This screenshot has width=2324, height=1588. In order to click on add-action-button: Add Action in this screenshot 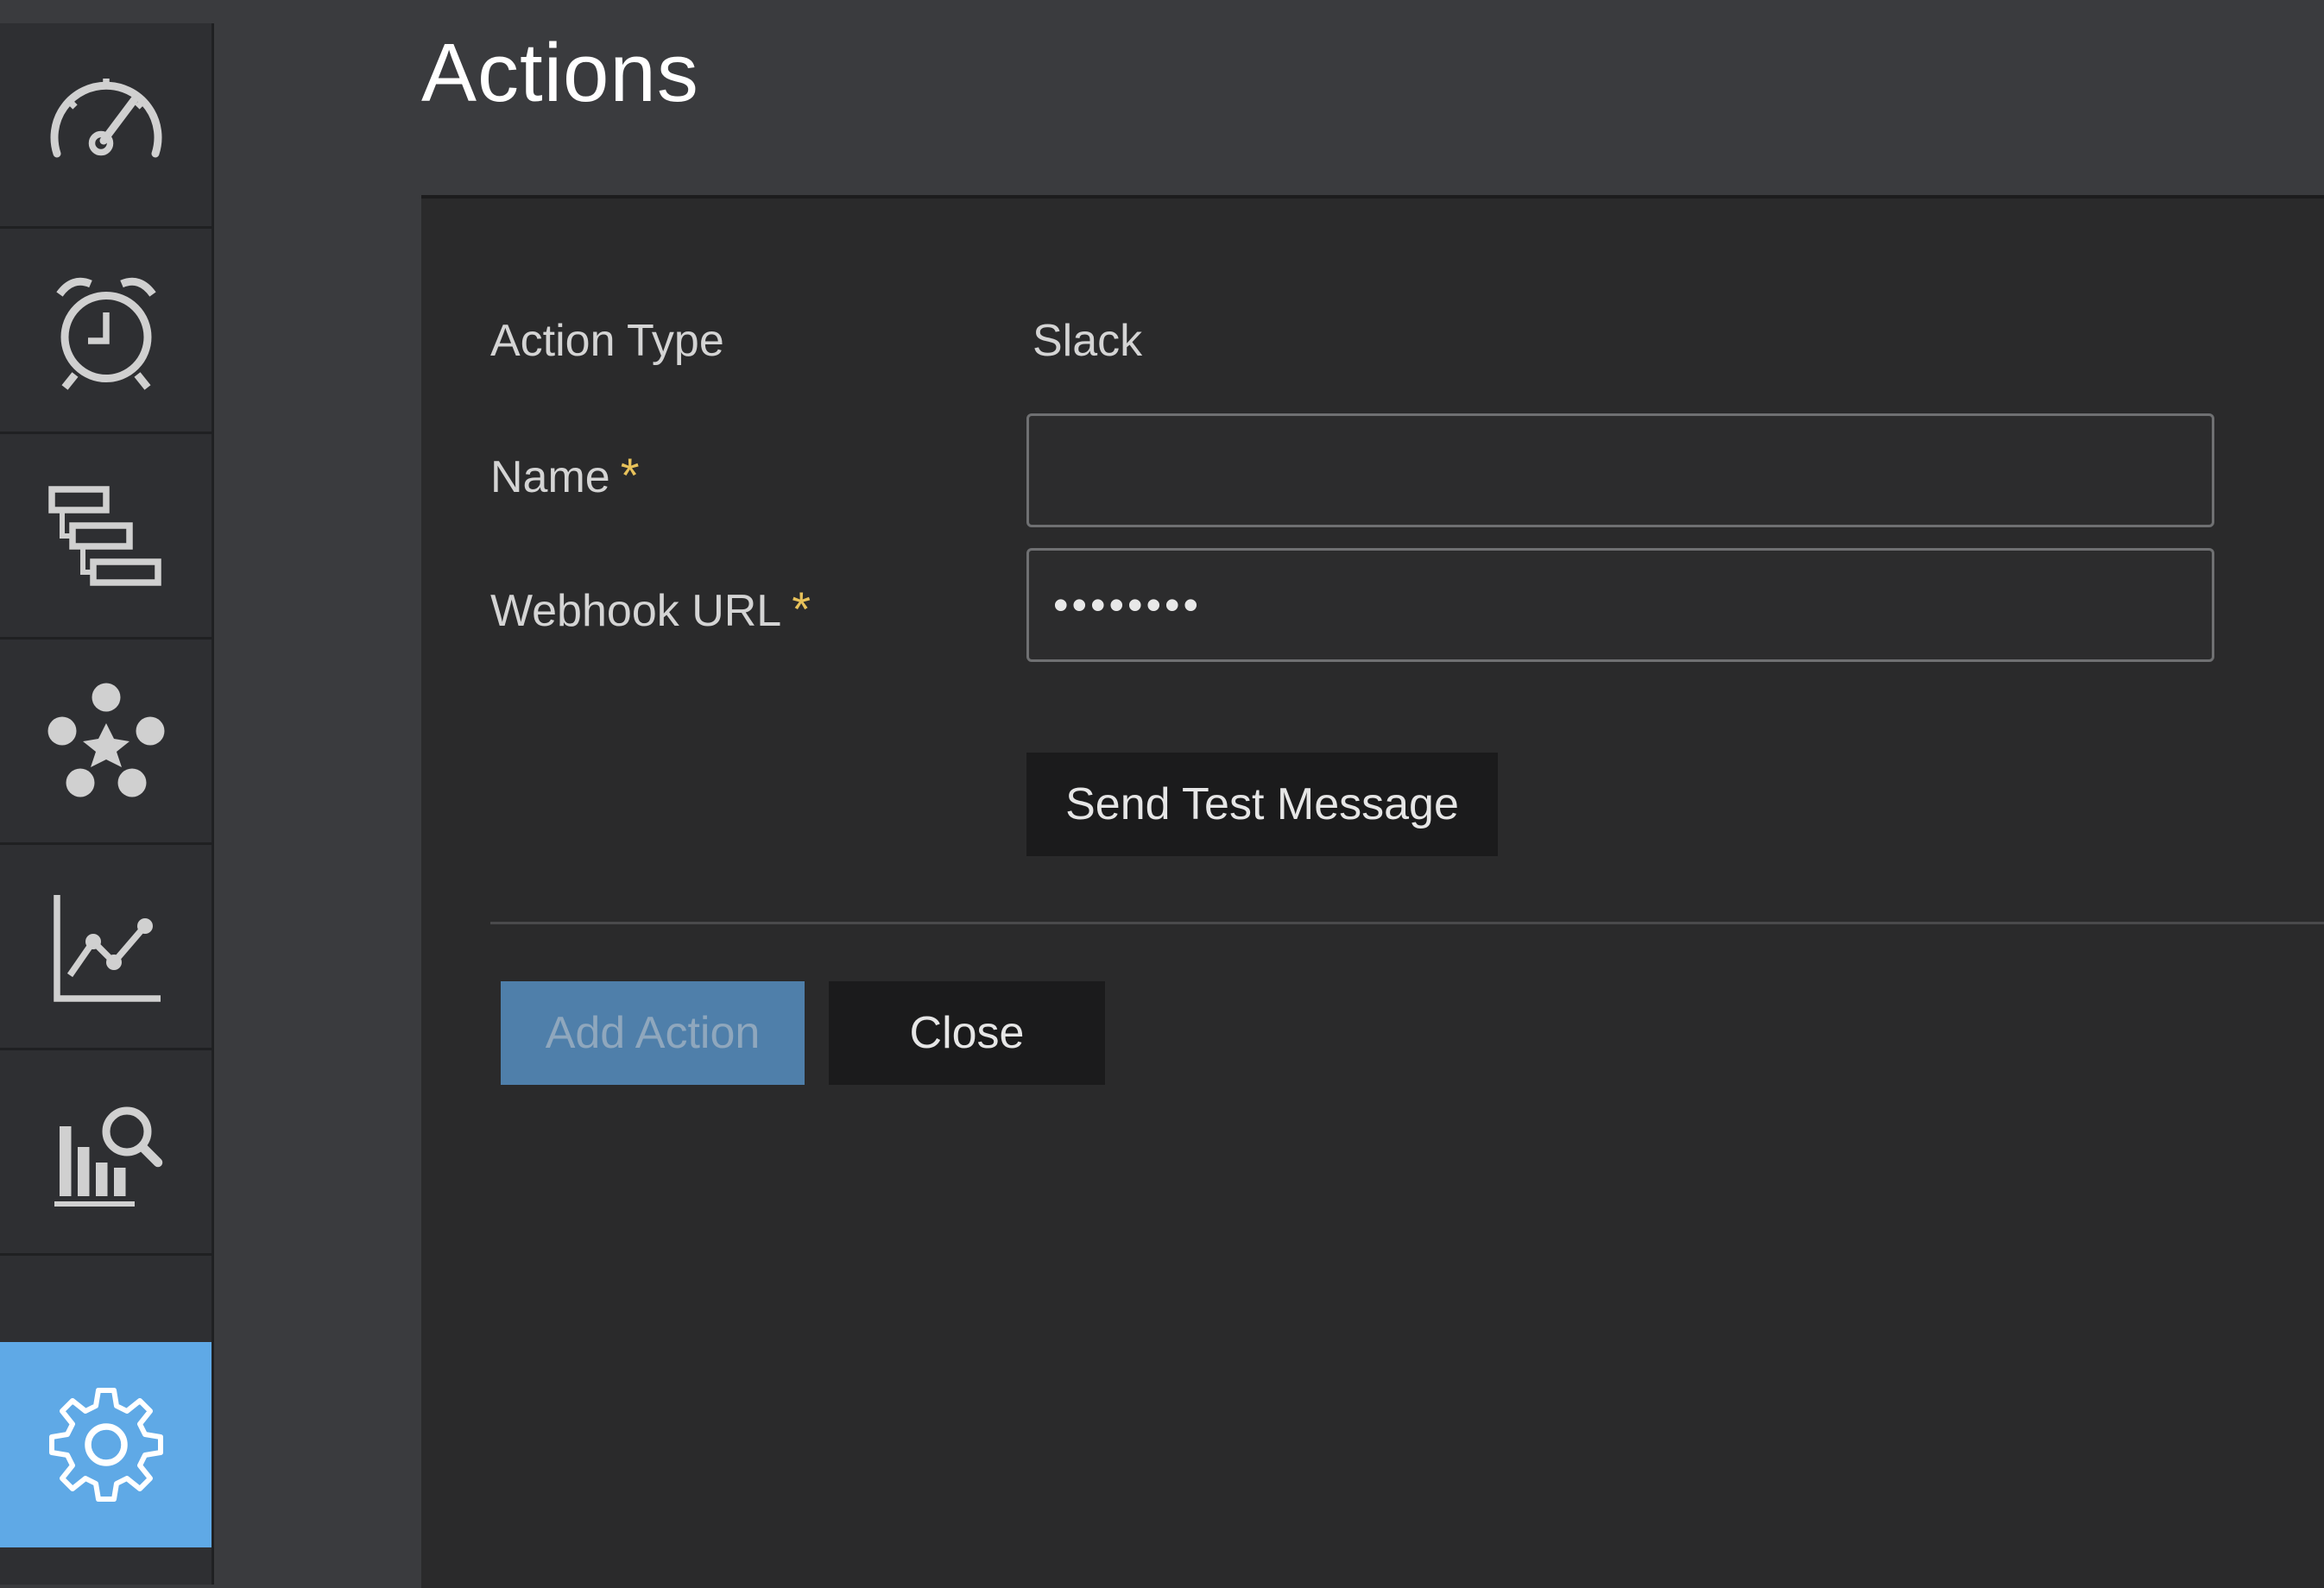, I will do `click(653, 1033)`.